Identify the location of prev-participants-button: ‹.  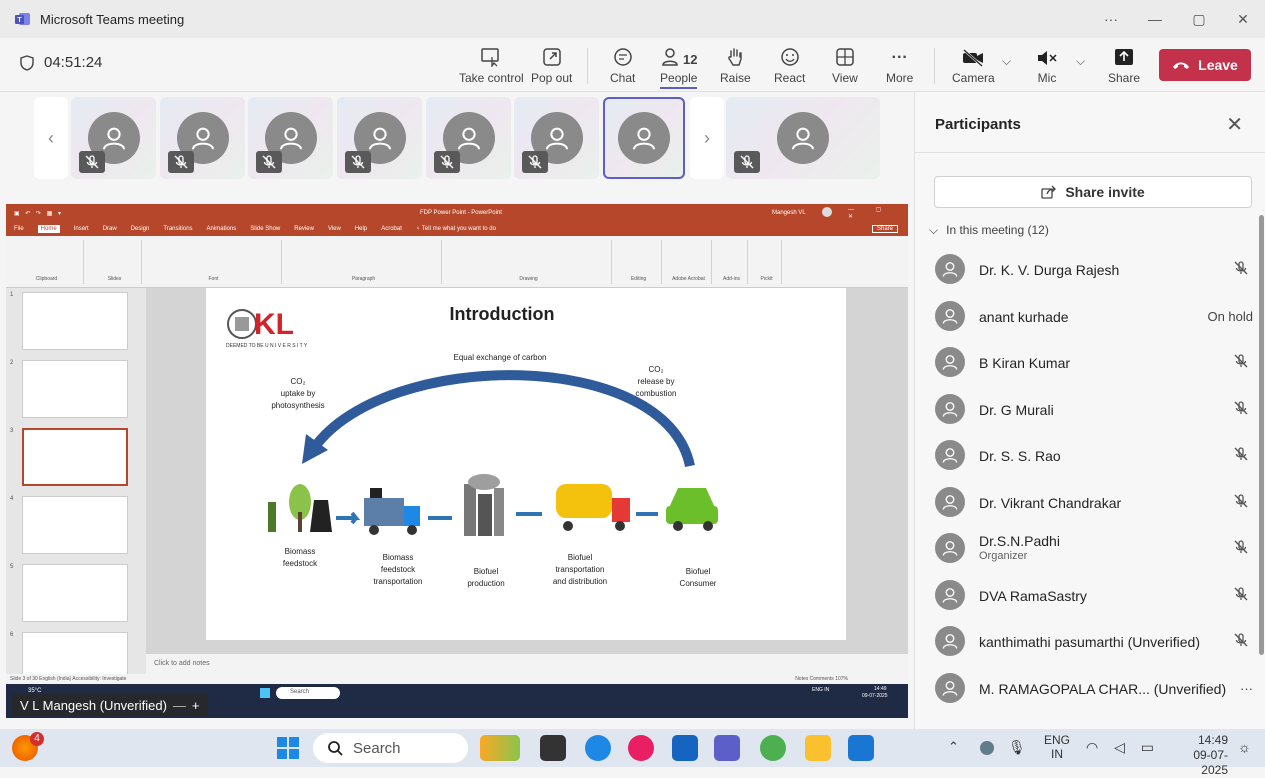
(51, 138).